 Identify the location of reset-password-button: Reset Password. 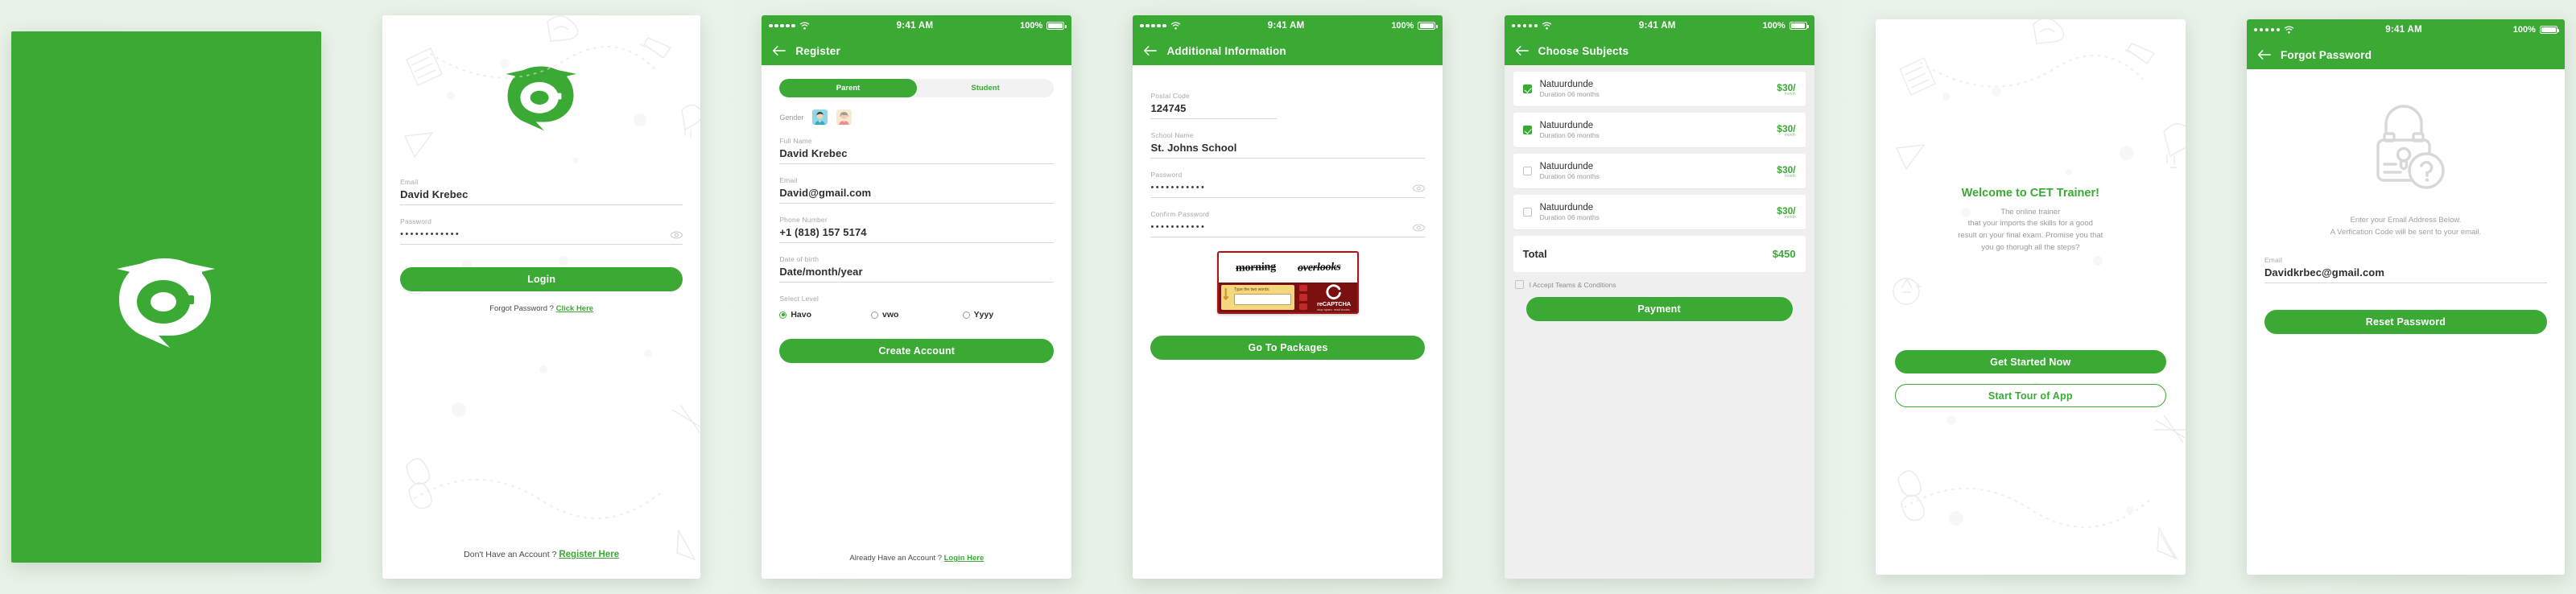
(2405, 322).